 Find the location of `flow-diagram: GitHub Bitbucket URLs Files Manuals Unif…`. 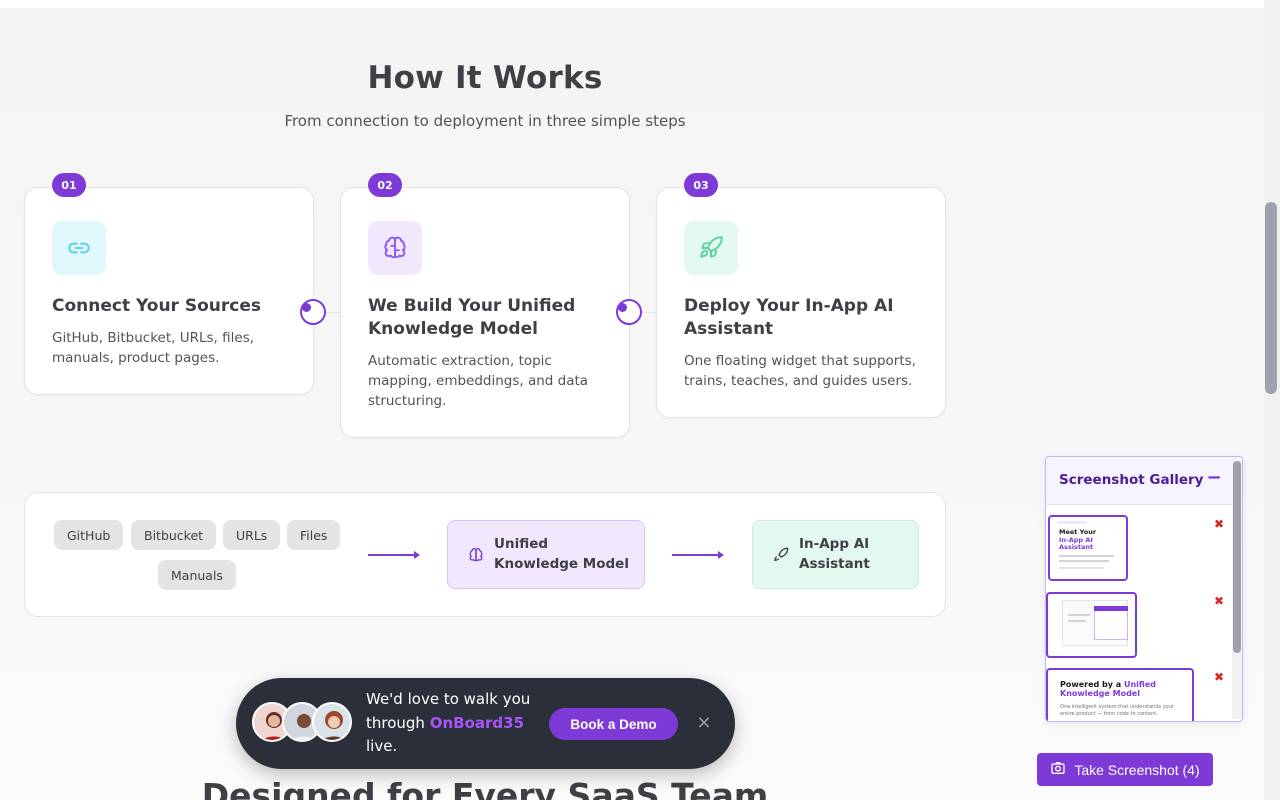

flow-diagram: GitHub Bitbucket URLs Files Manuals Unif… is located at coordinates (485, 554).